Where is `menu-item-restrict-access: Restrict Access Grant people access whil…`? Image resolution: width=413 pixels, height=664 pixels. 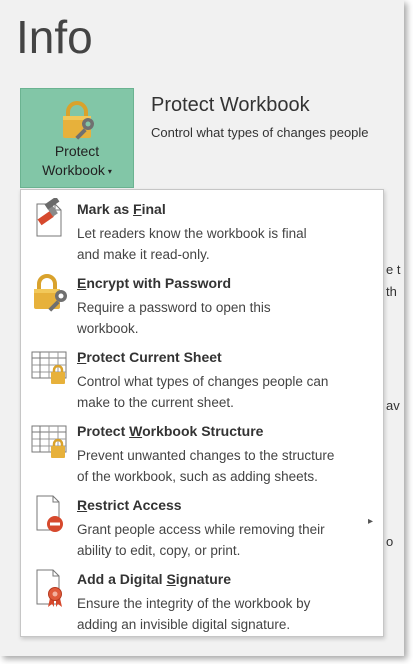
menu-item-restrict-access: Restrict Access Grant people access whil… is located at coordinates (202, 523).